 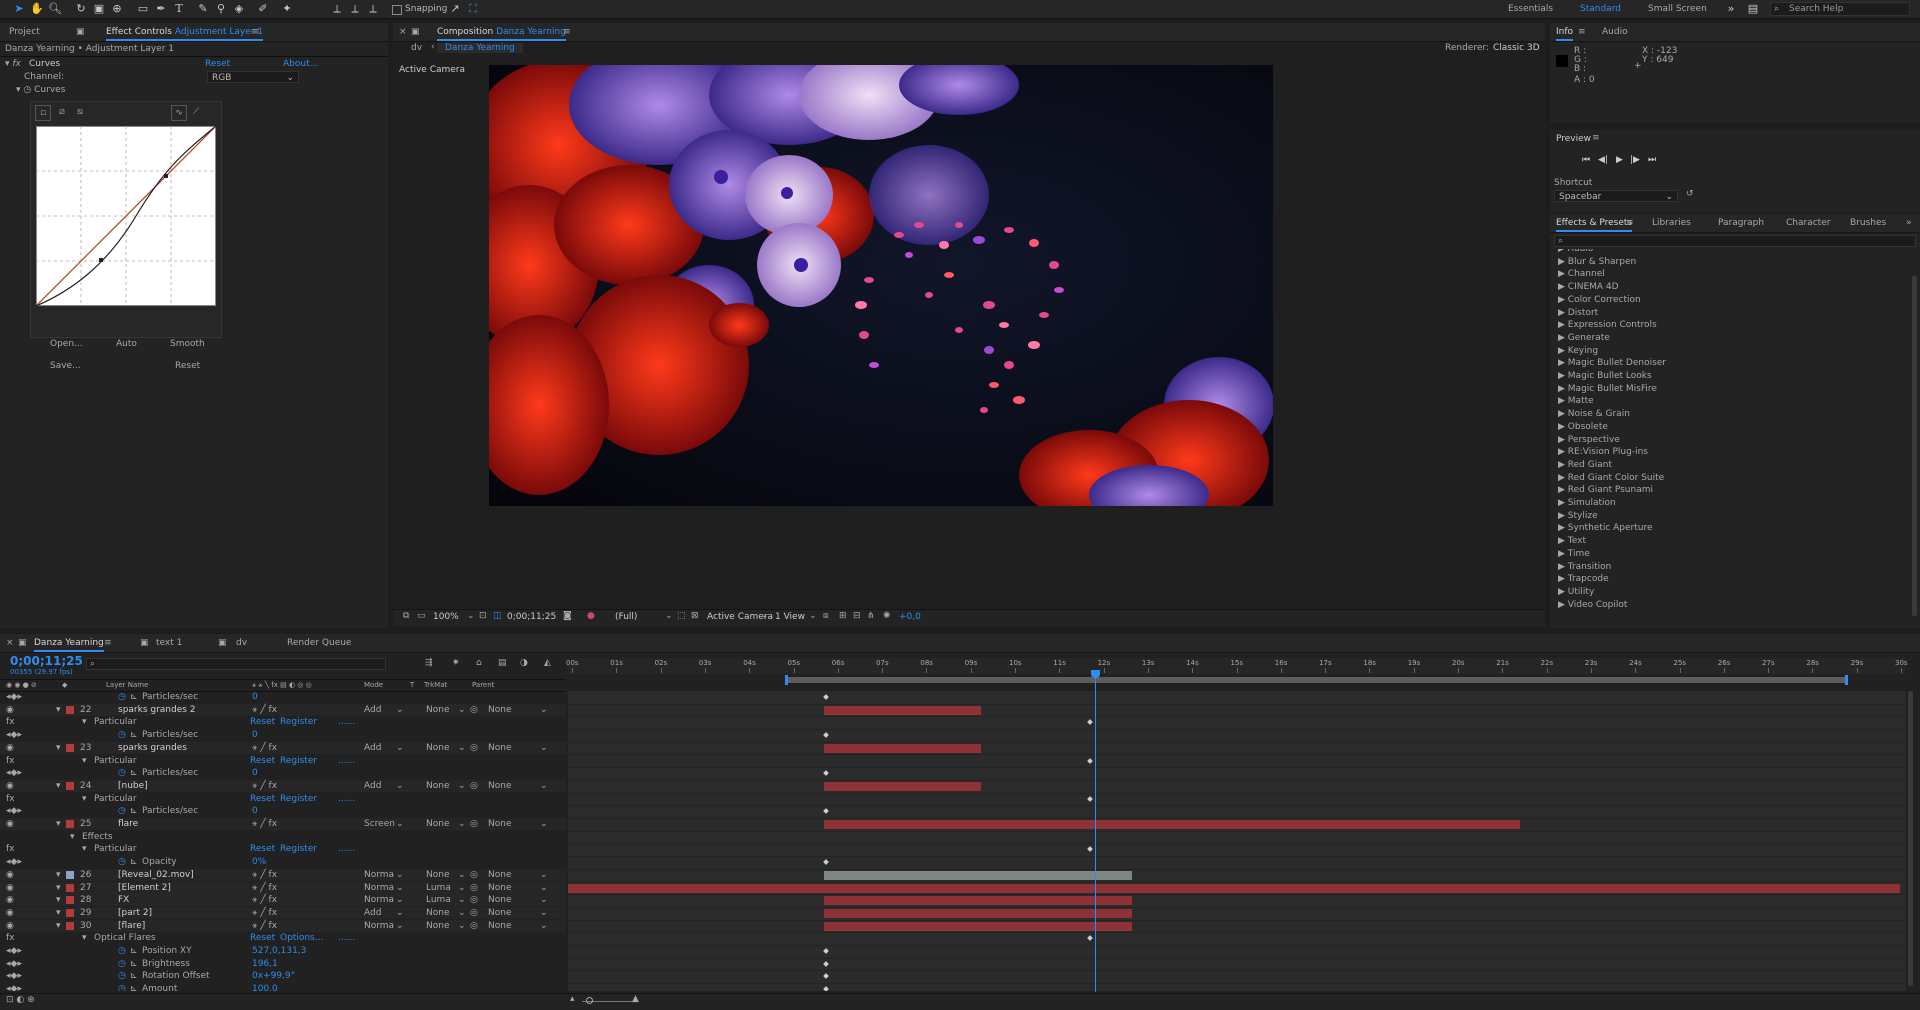 I want to click on layer-row: ◉ ▾ 30 [flare] ⚹ ╱ fx Norma None ◎ None ⌄ ⌄ ⌄, so click(x=283, y=925).